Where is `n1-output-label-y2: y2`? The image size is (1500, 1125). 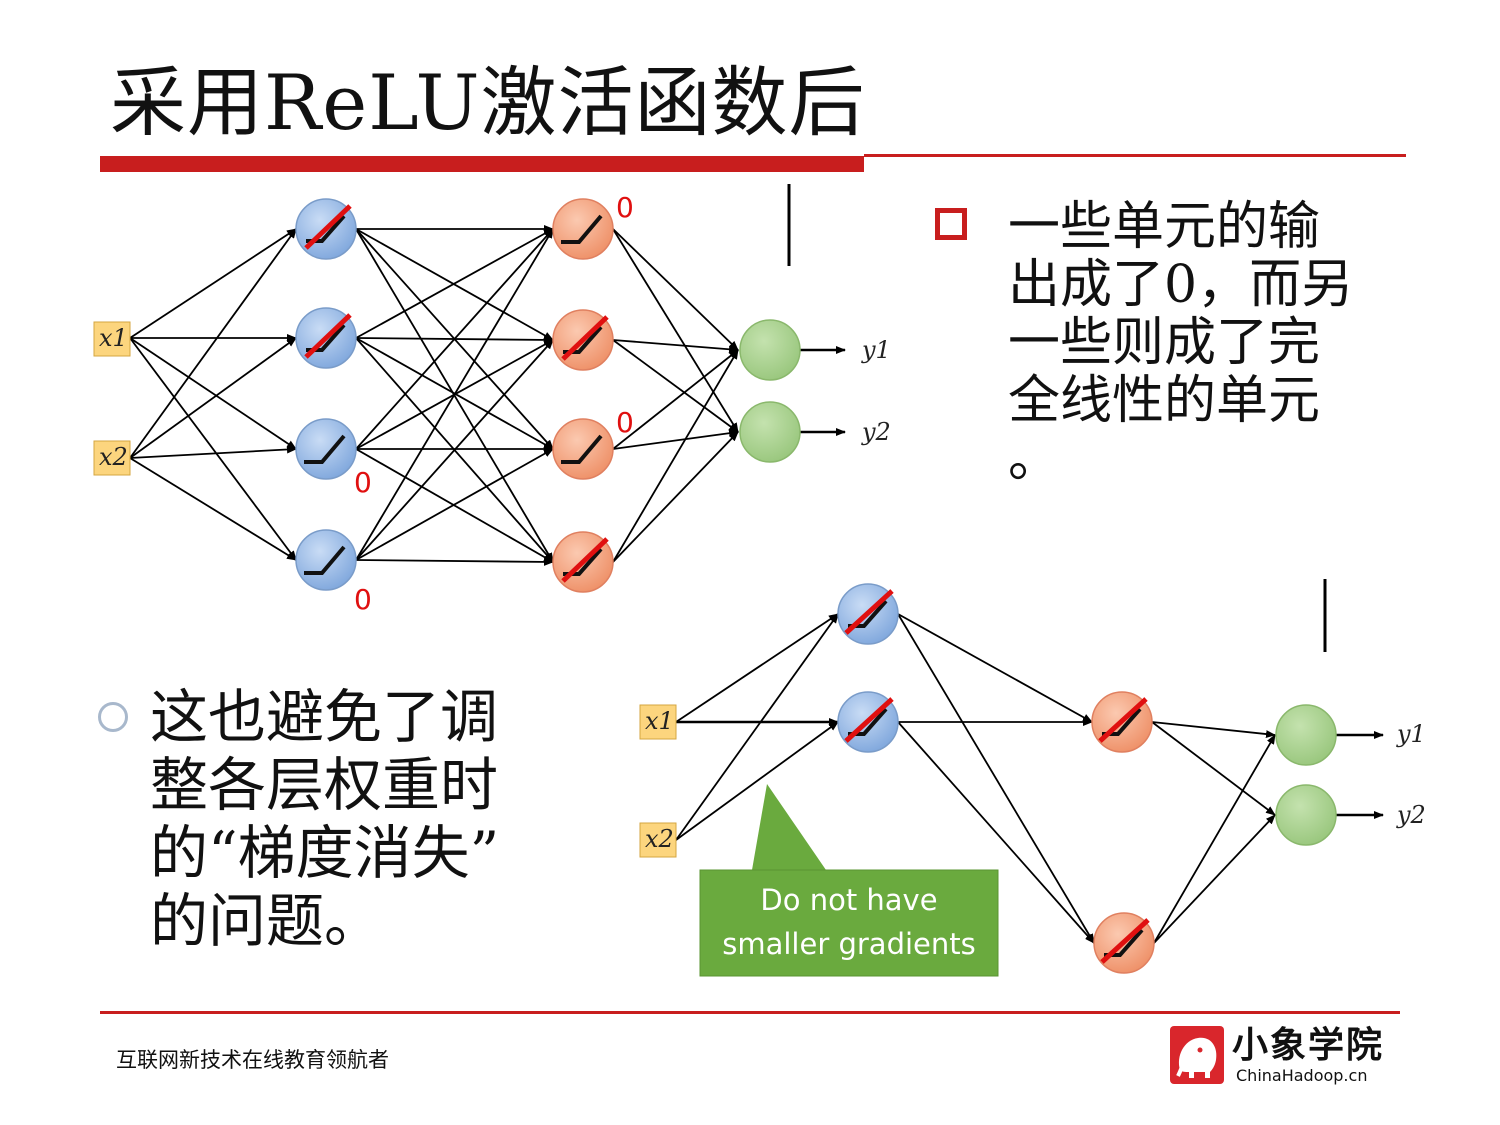
n1-output-label-y2: y2 is located at coordinates (876, 432).